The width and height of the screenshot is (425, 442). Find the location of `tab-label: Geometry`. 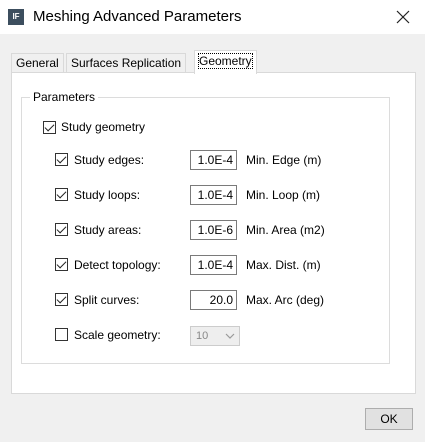

tab-label: Geometry is located at coordinates (225, 61).